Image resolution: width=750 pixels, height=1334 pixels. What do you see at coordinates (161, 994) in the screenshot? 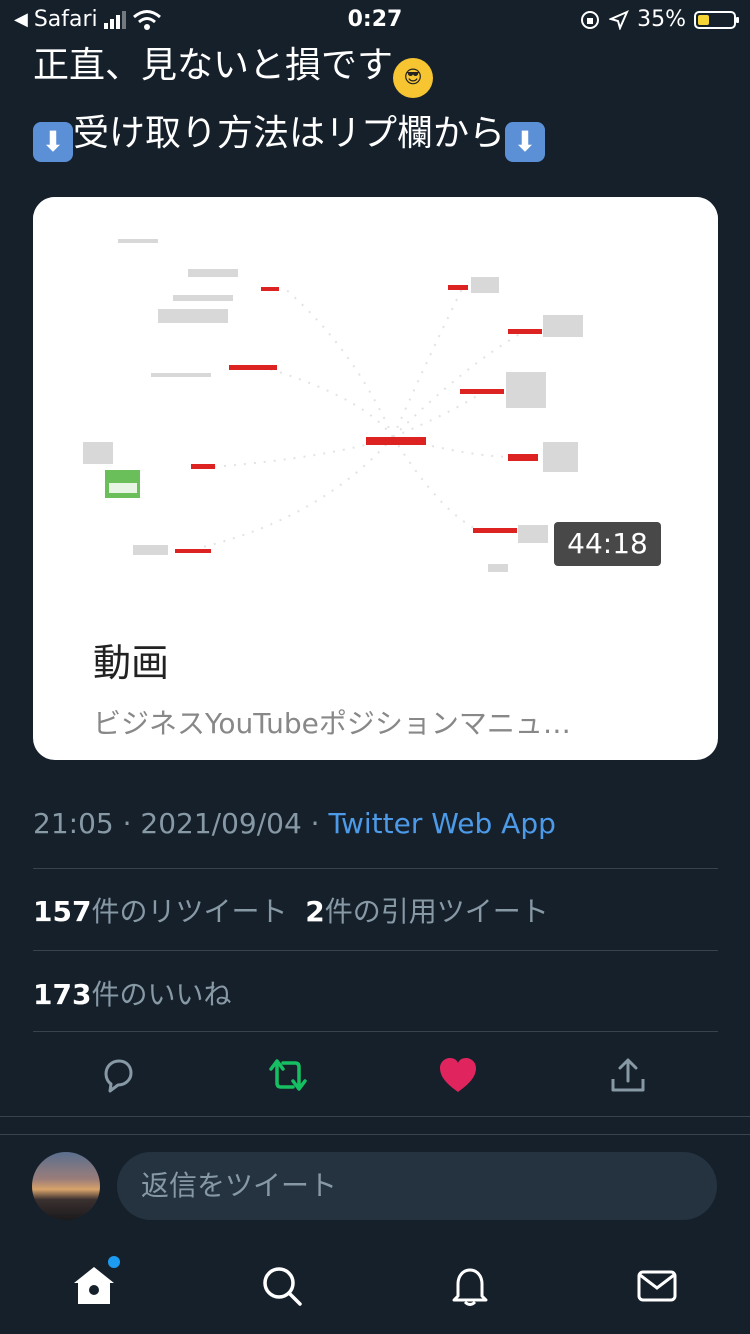
I see `like-label: 件のいいね` at bounding box center [161, 994].